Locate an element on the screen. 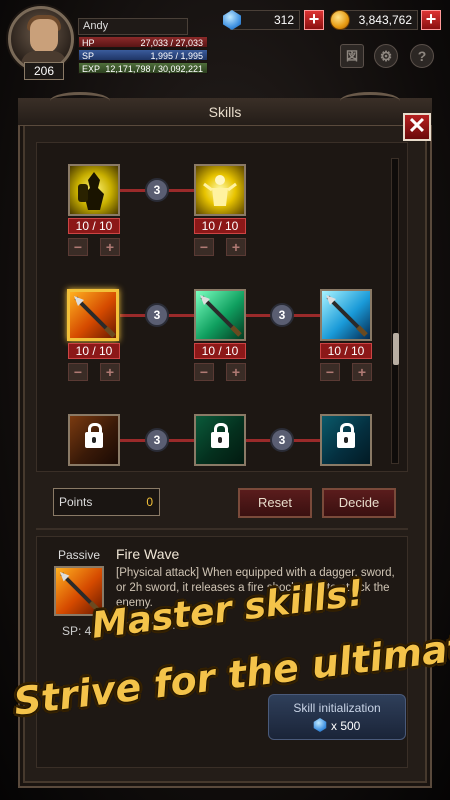 This screenshot has width=450, height=800. points-value: 0 is located at coordinates (149, 502).